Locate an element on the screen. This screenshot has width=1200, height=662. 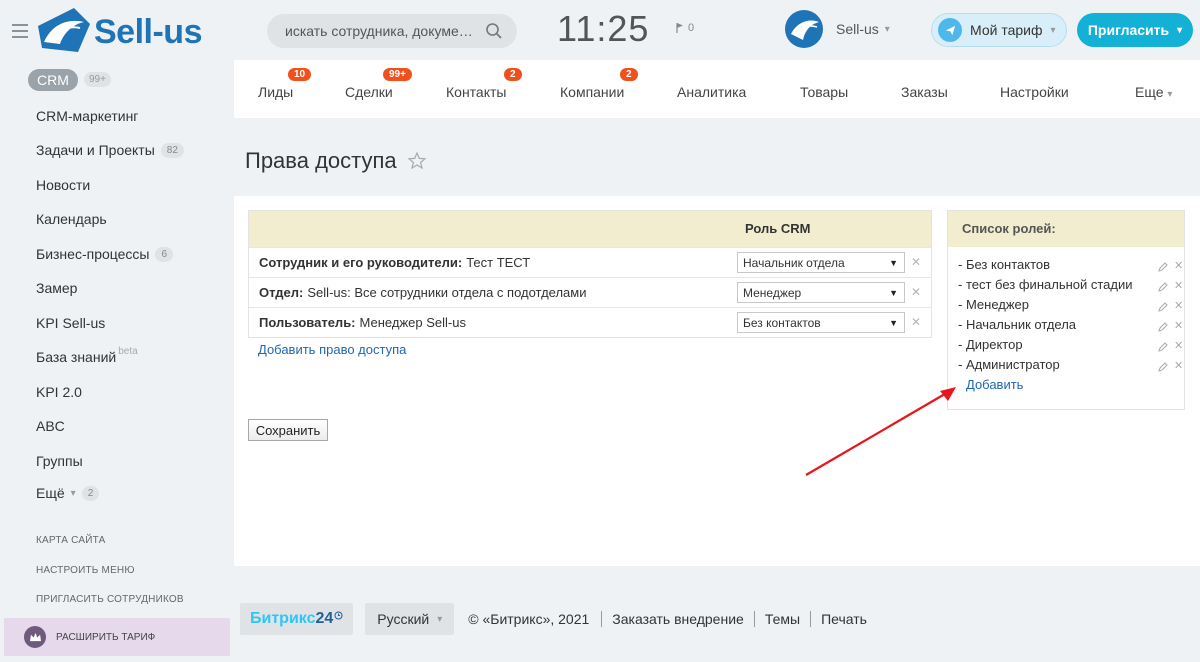
brand-number: 24 is located at coordinates (324, 618).